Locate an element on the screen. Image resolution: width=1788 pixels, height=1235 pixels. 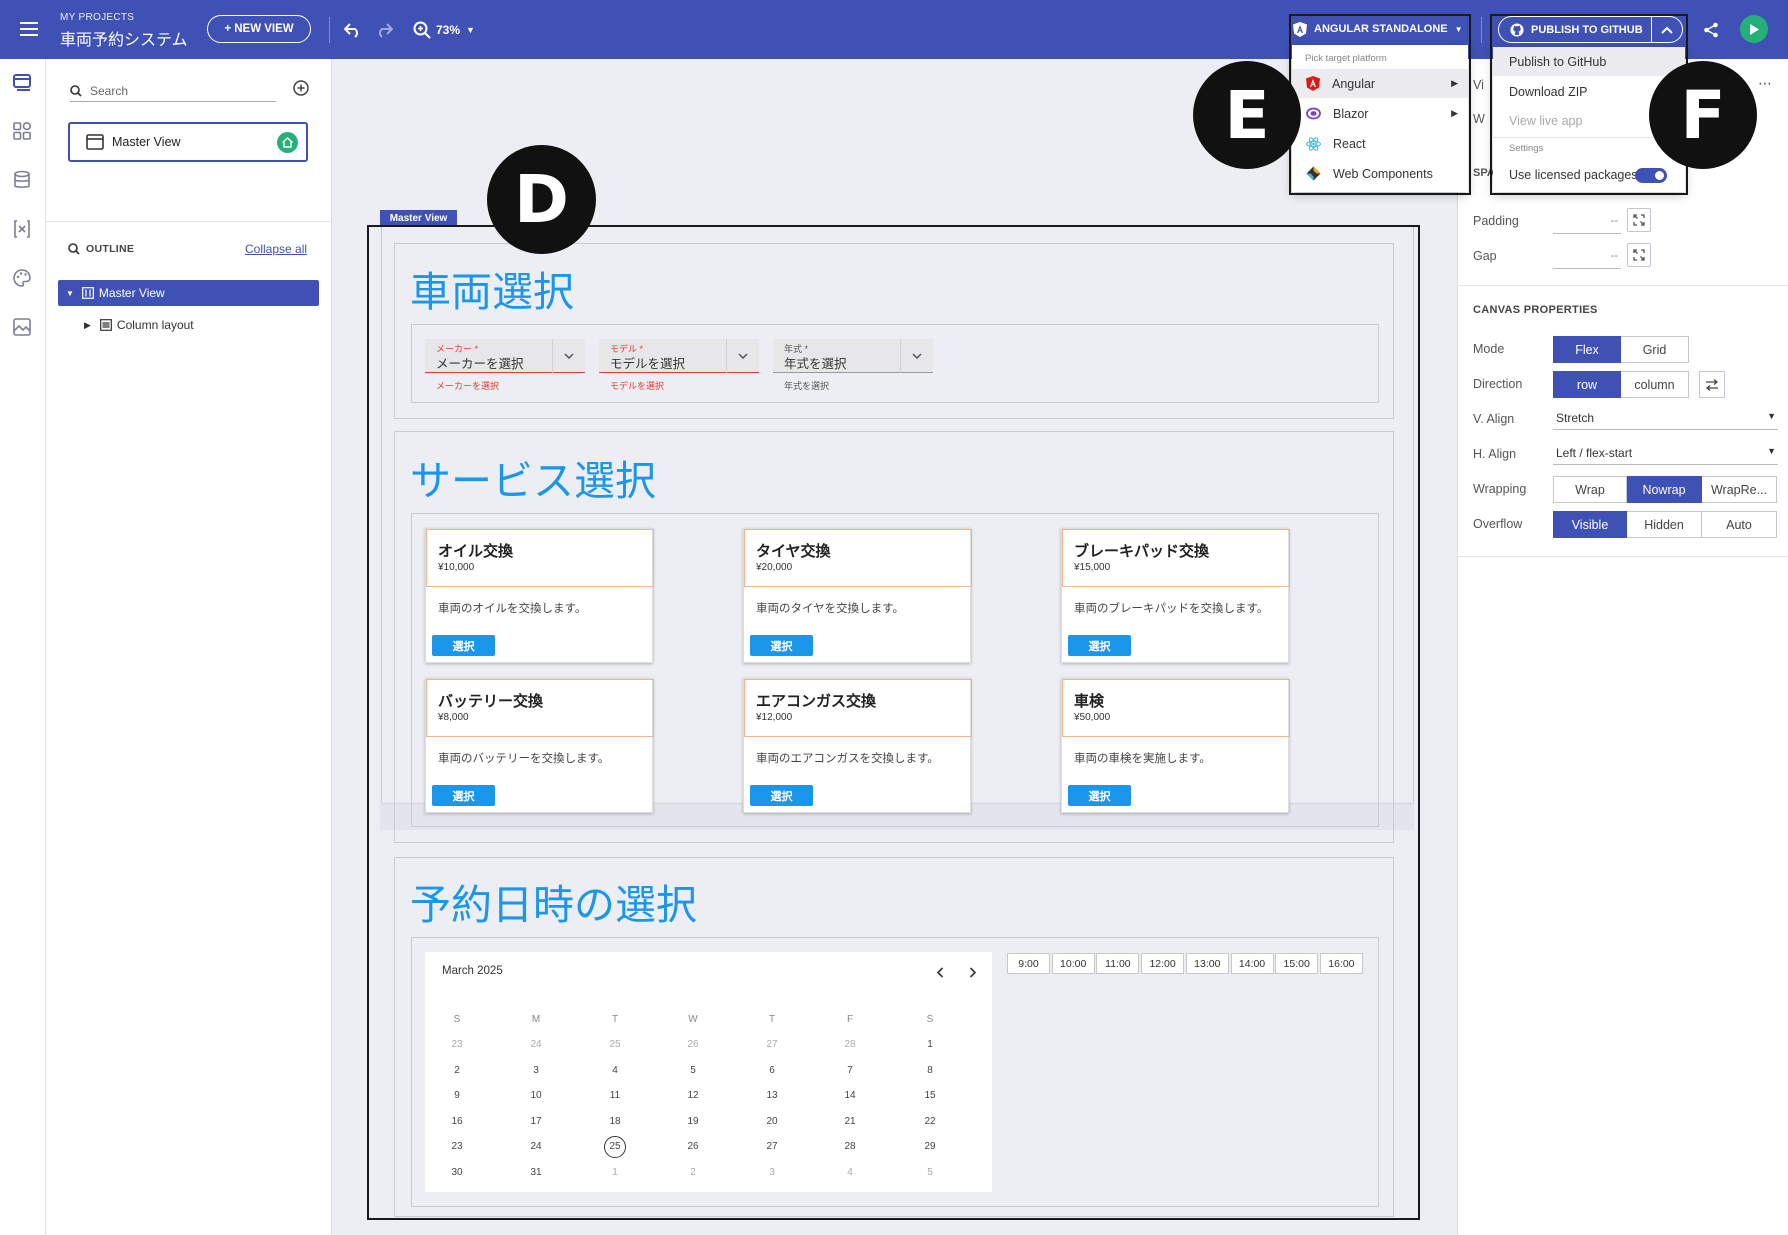
publish-to-github-item: Publish to GitHub is located at coordinates (1589, 61).